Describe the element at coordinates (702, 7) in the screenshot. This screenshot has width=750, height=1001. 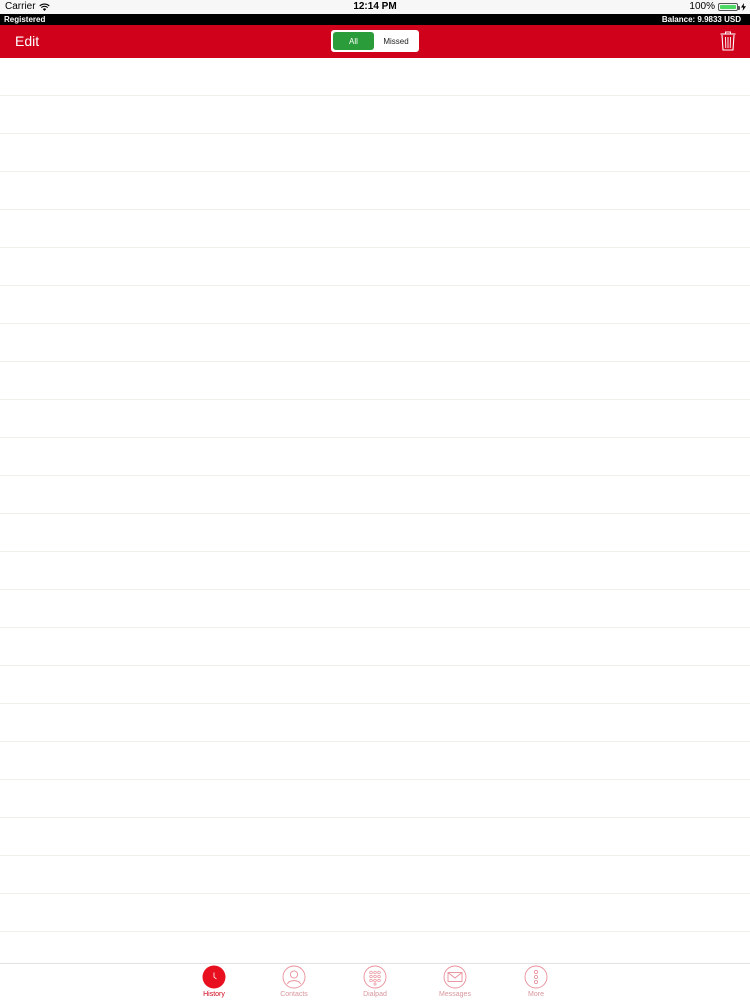
I see `battery-percent: 100%` at that location.